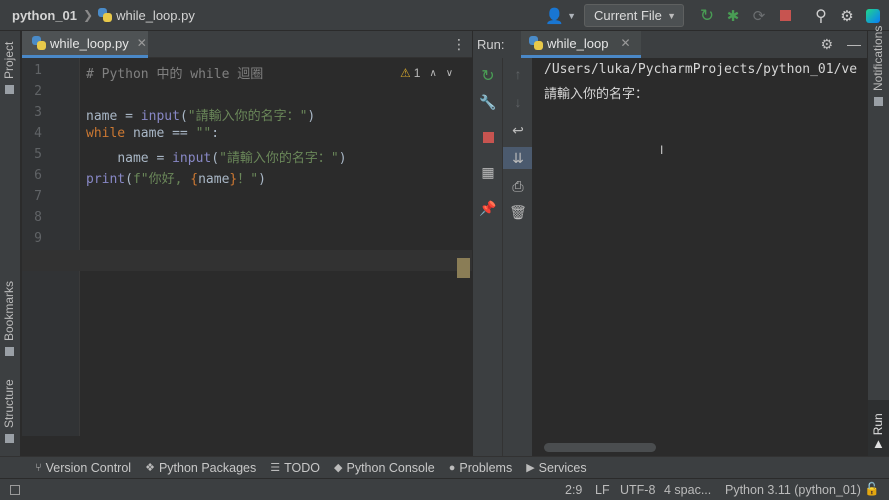 This screenshot has width=889, height=500. I want to click on horizontal-scrollbar, so click(600, 447).